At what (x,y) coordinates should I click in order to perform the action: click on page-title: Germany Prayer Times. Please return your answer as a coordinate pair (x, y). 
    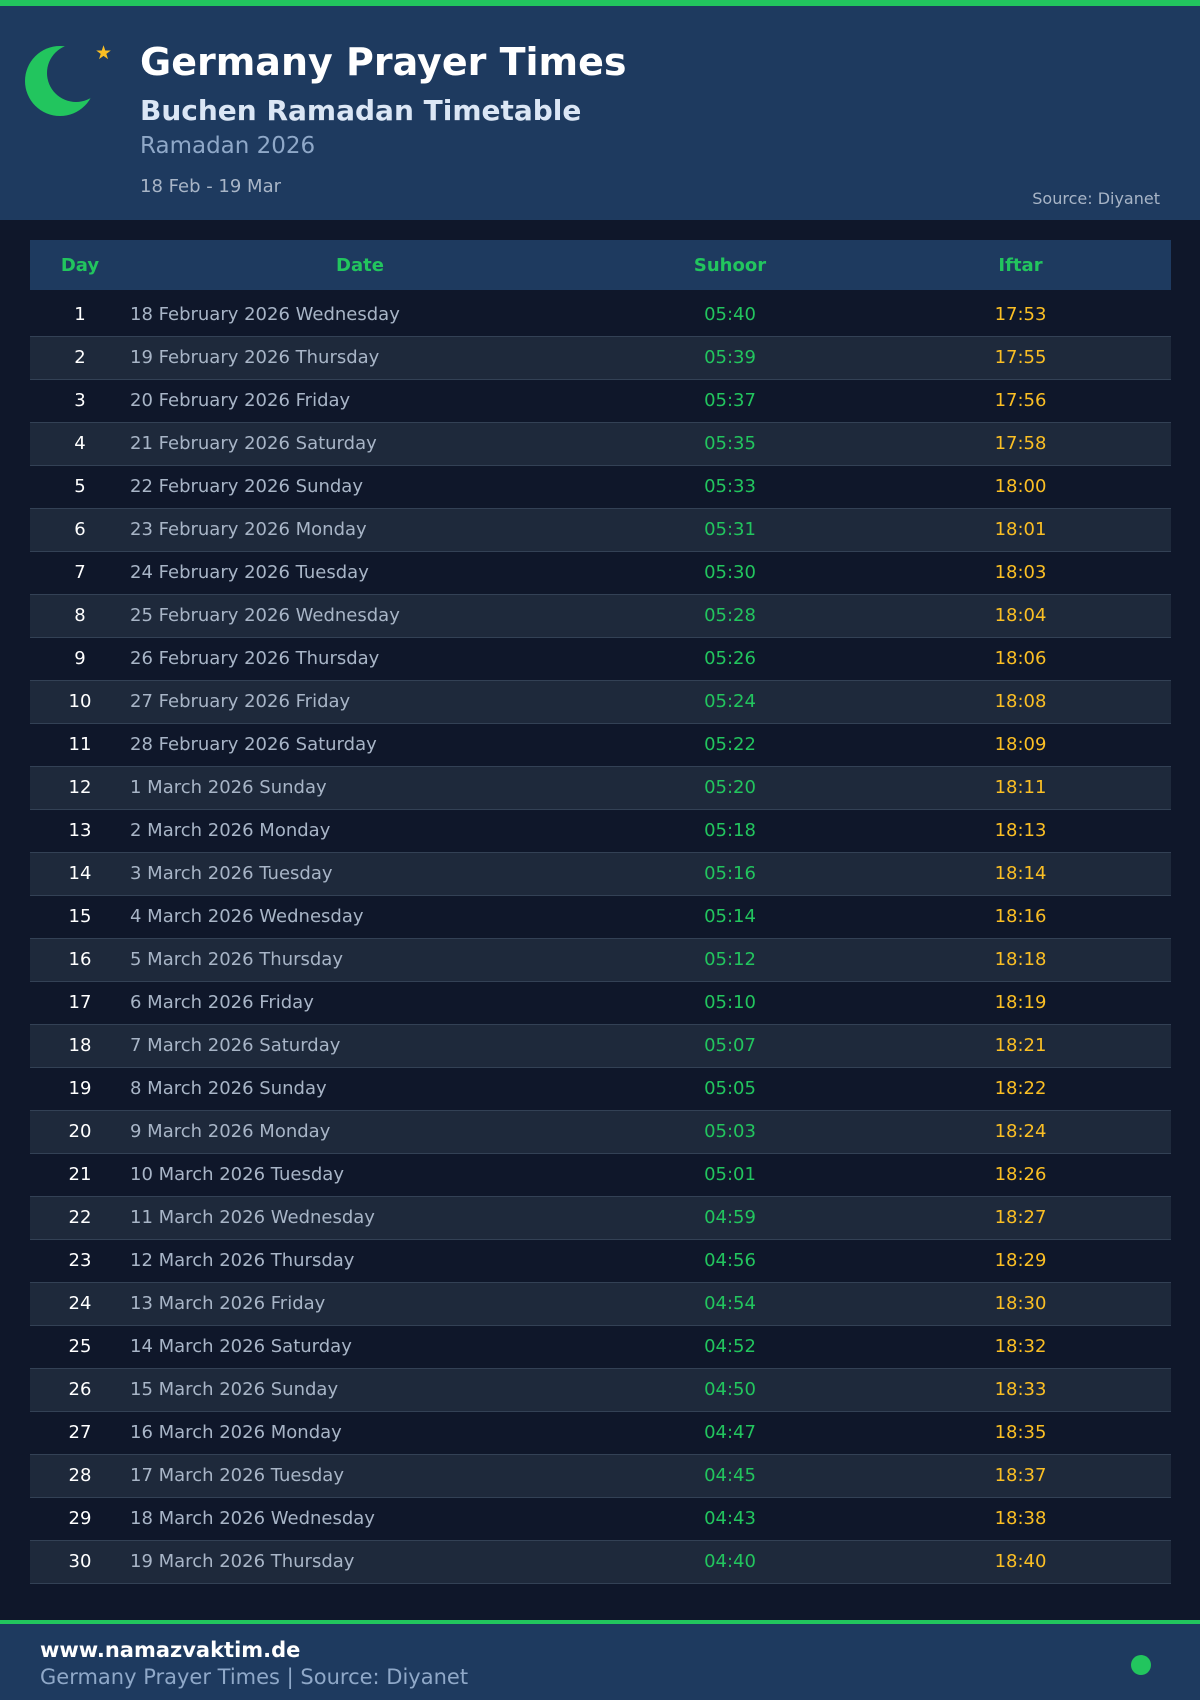
    Looking at the image, I should click on (383, 62).